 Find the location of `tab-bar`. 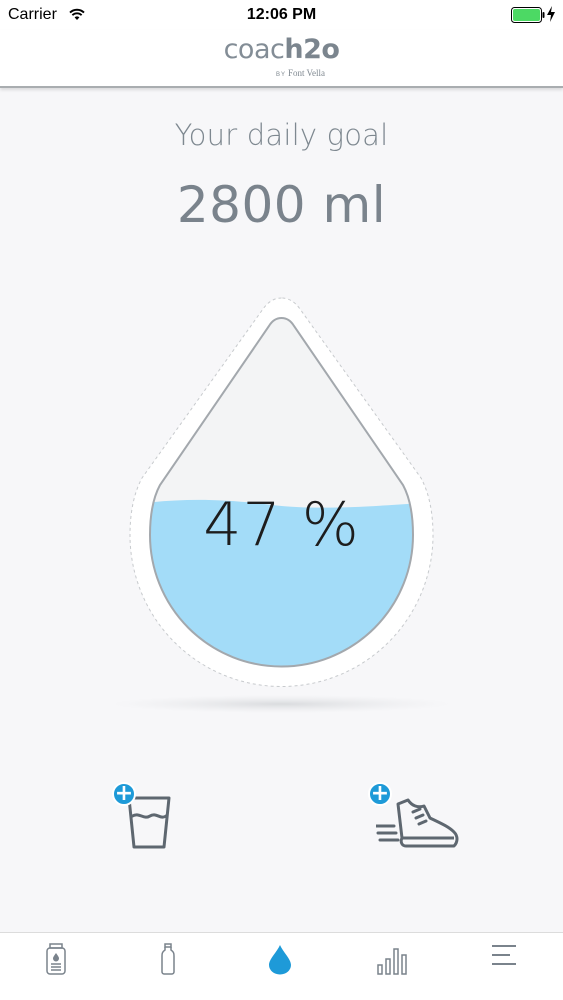

tab-bar is located at coordinates (281, 966).